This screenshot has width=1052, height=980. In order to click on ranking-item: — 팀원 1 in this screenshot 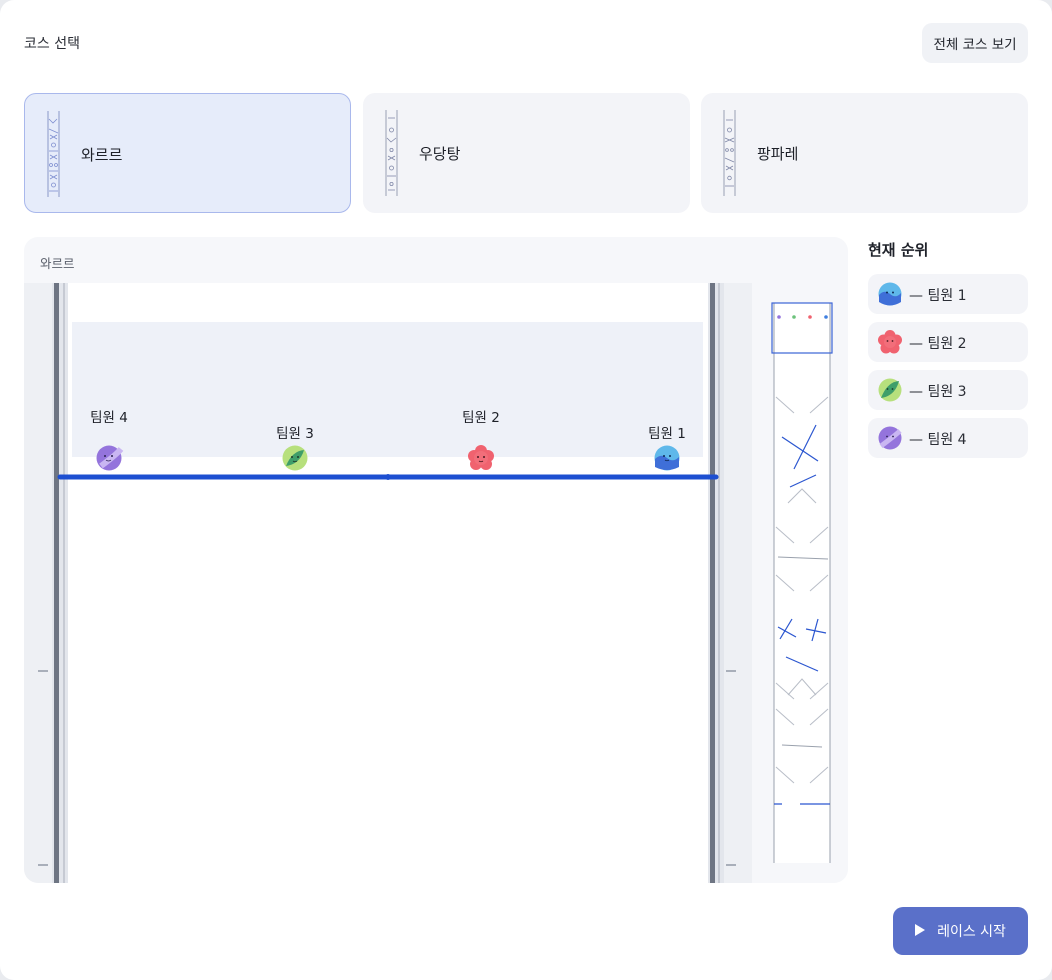, I will do `click(948, 294)`.